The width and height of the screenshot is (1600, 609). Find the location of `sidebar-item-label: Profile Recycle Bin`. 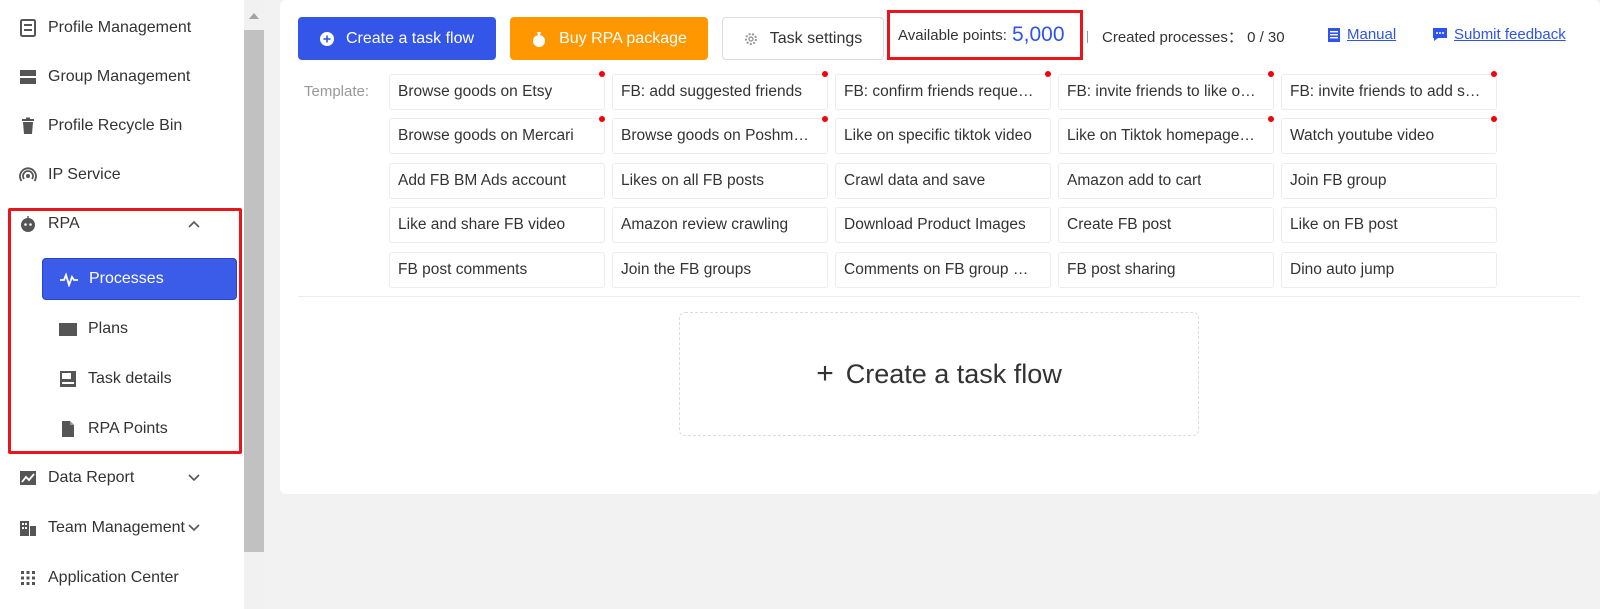

sidebar-item-label: Profile Recycle Bin is located at coordinates (115, 125).